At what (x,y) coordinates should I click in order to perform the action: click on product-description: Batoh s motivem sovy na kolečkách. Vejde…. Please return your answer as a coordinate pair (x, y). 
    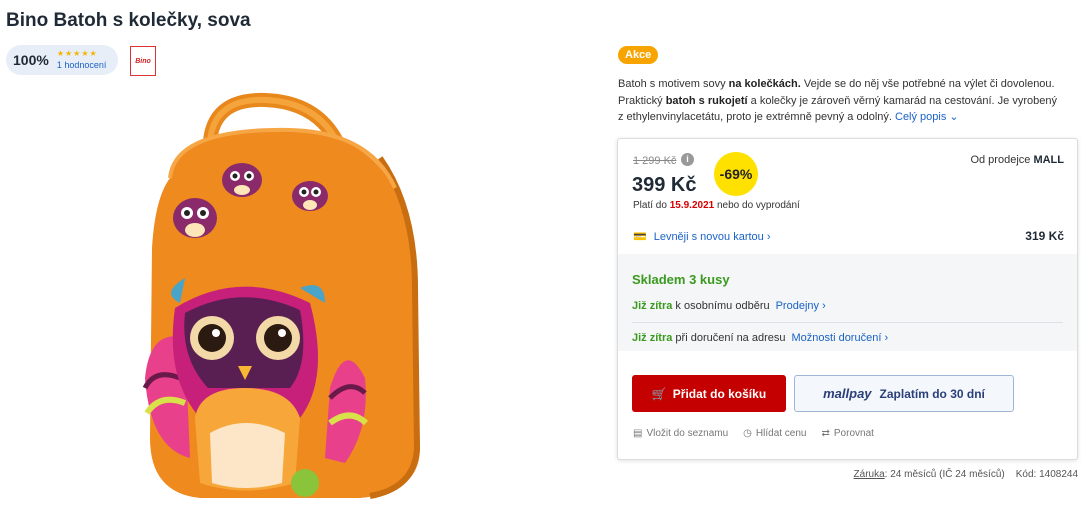
    Looking at the image, I should click on (838, 101).